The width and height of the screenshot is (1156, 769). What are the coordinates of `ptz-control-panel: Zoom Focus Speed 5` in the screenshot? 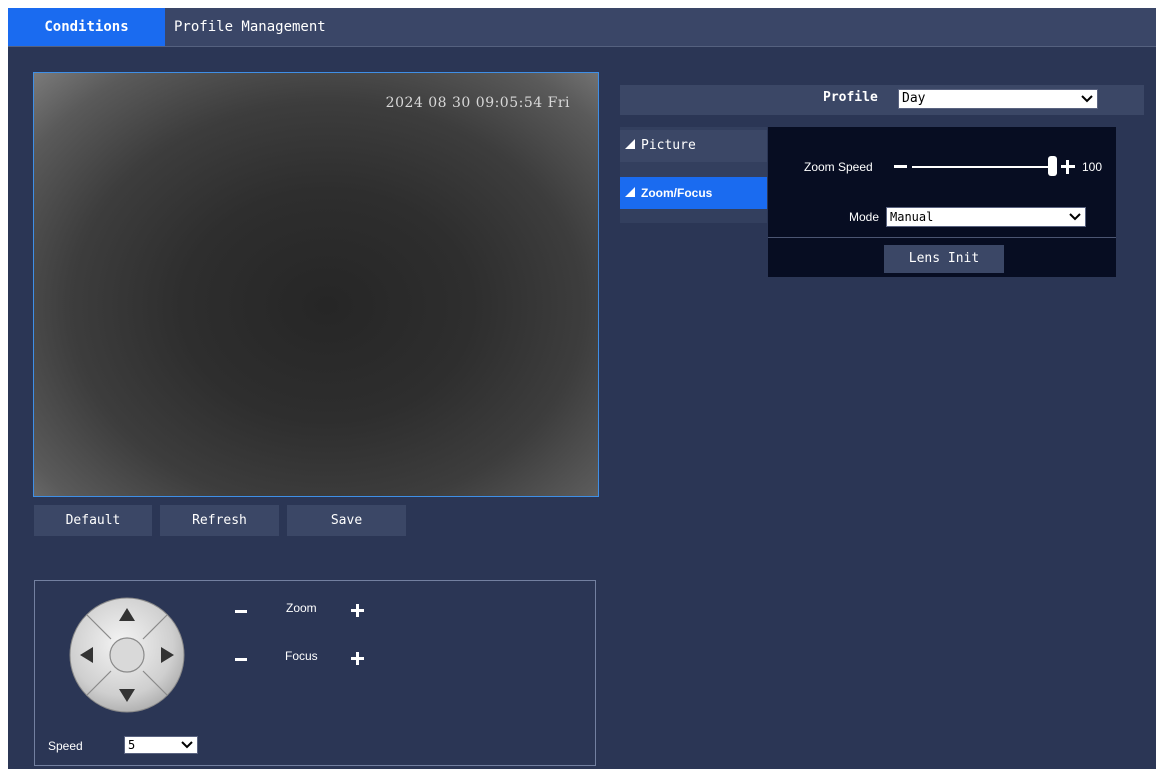 It's located at (315, 673).